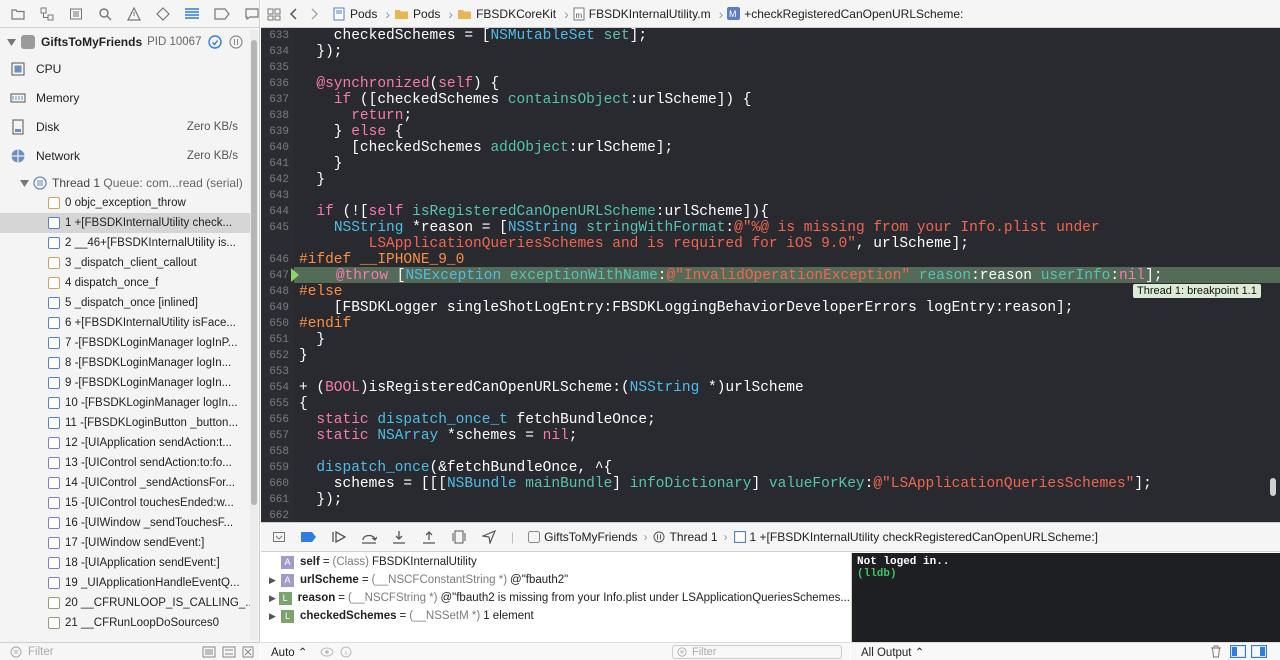 Image resolution: width=1280 pixels, height=660 pixels. I want to click on quick-look-icon, so click(327, 652).